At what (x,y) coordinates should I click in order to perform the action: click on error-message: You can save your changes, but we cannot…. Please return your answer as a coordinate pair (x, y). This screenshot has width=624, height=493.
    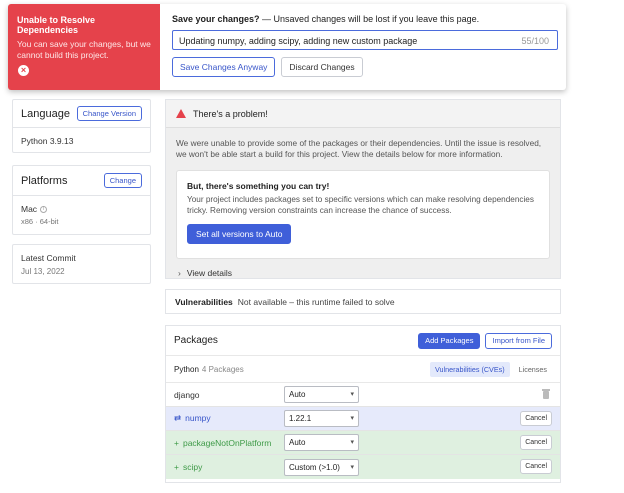
    Looking at the image, I should click on (84, 49).